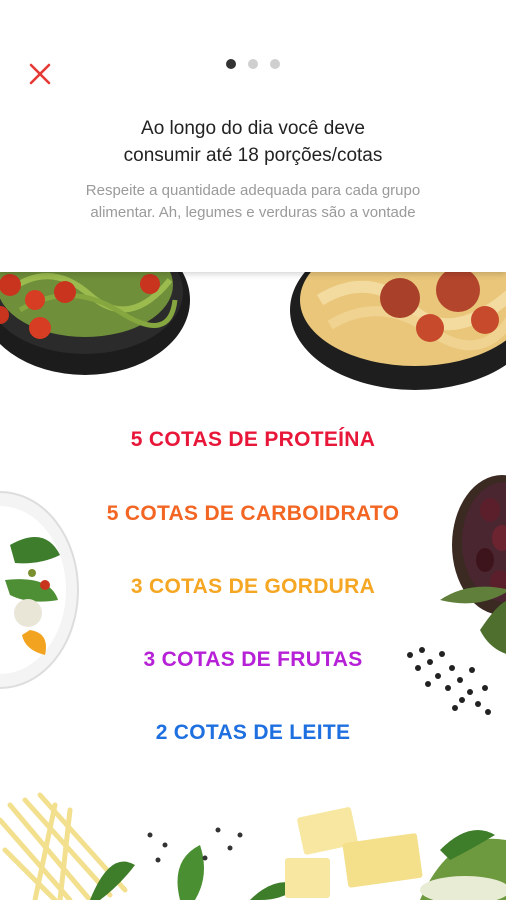 The height and width of the screenshot is (900, 506). What do you see at coordinates (253, 513) in the screenshot?
I see `portion-carbohydrate: 5 COTAS DE CARBOIDRATO` at bounding box center [253, 513].